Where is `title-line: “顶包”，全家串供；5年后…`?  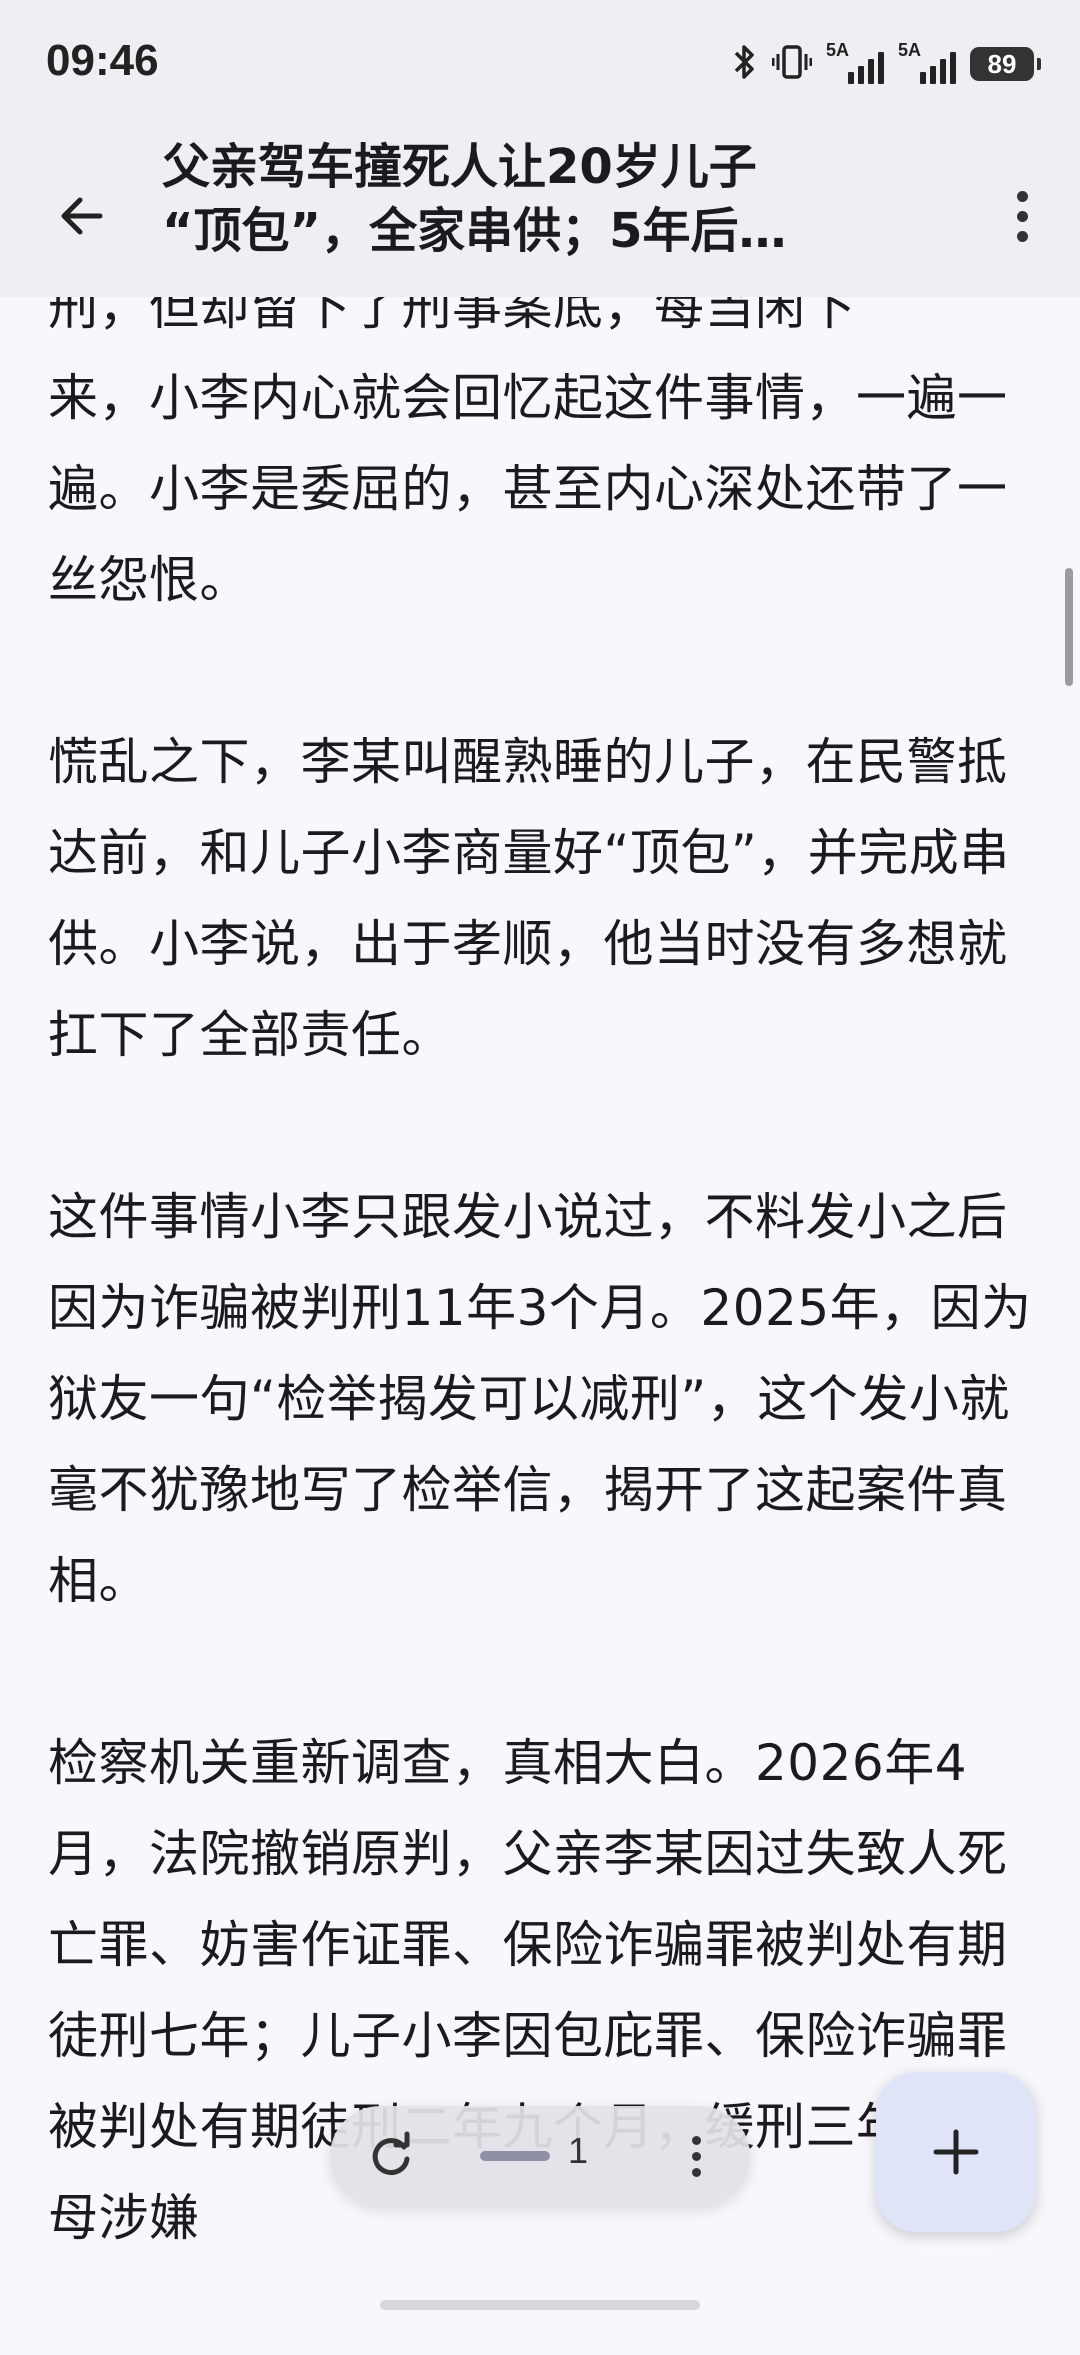
title-line: “顶包”，全家串供；5年后… is located at coordinates (474, 231).